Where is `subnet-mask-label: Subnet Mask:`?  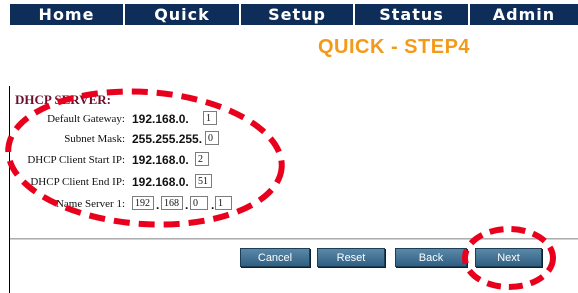 subnet-mask-label: Subnet Mask: is located at coordinates (94, 139).